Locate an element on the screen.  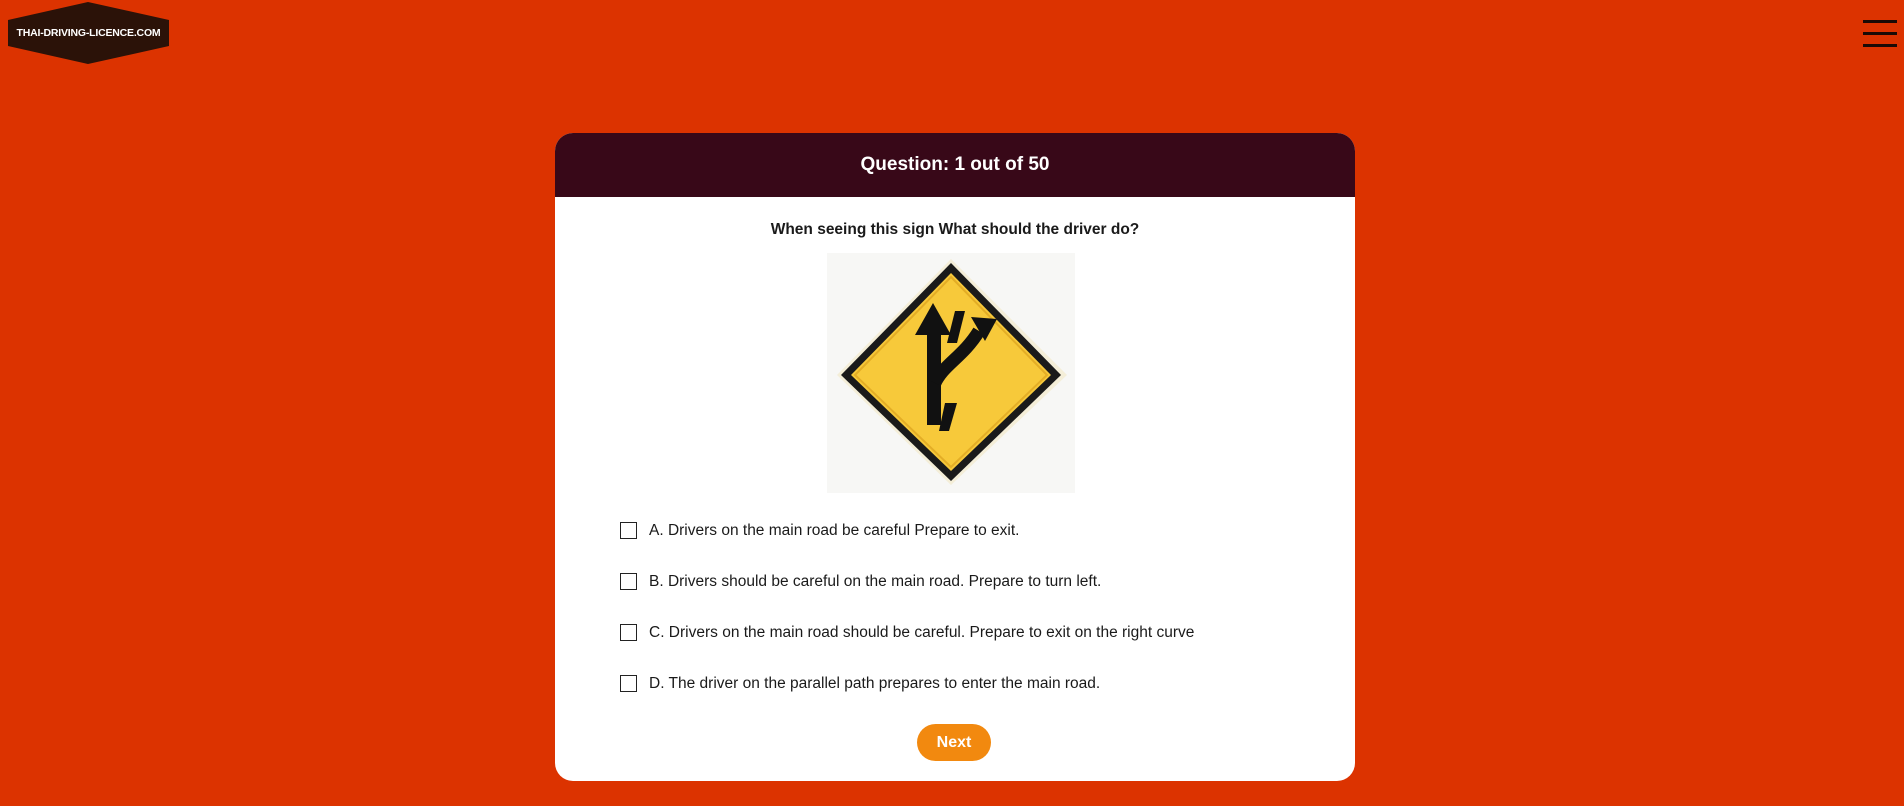
menu-bar-top is located at coordinates (1880, 21).